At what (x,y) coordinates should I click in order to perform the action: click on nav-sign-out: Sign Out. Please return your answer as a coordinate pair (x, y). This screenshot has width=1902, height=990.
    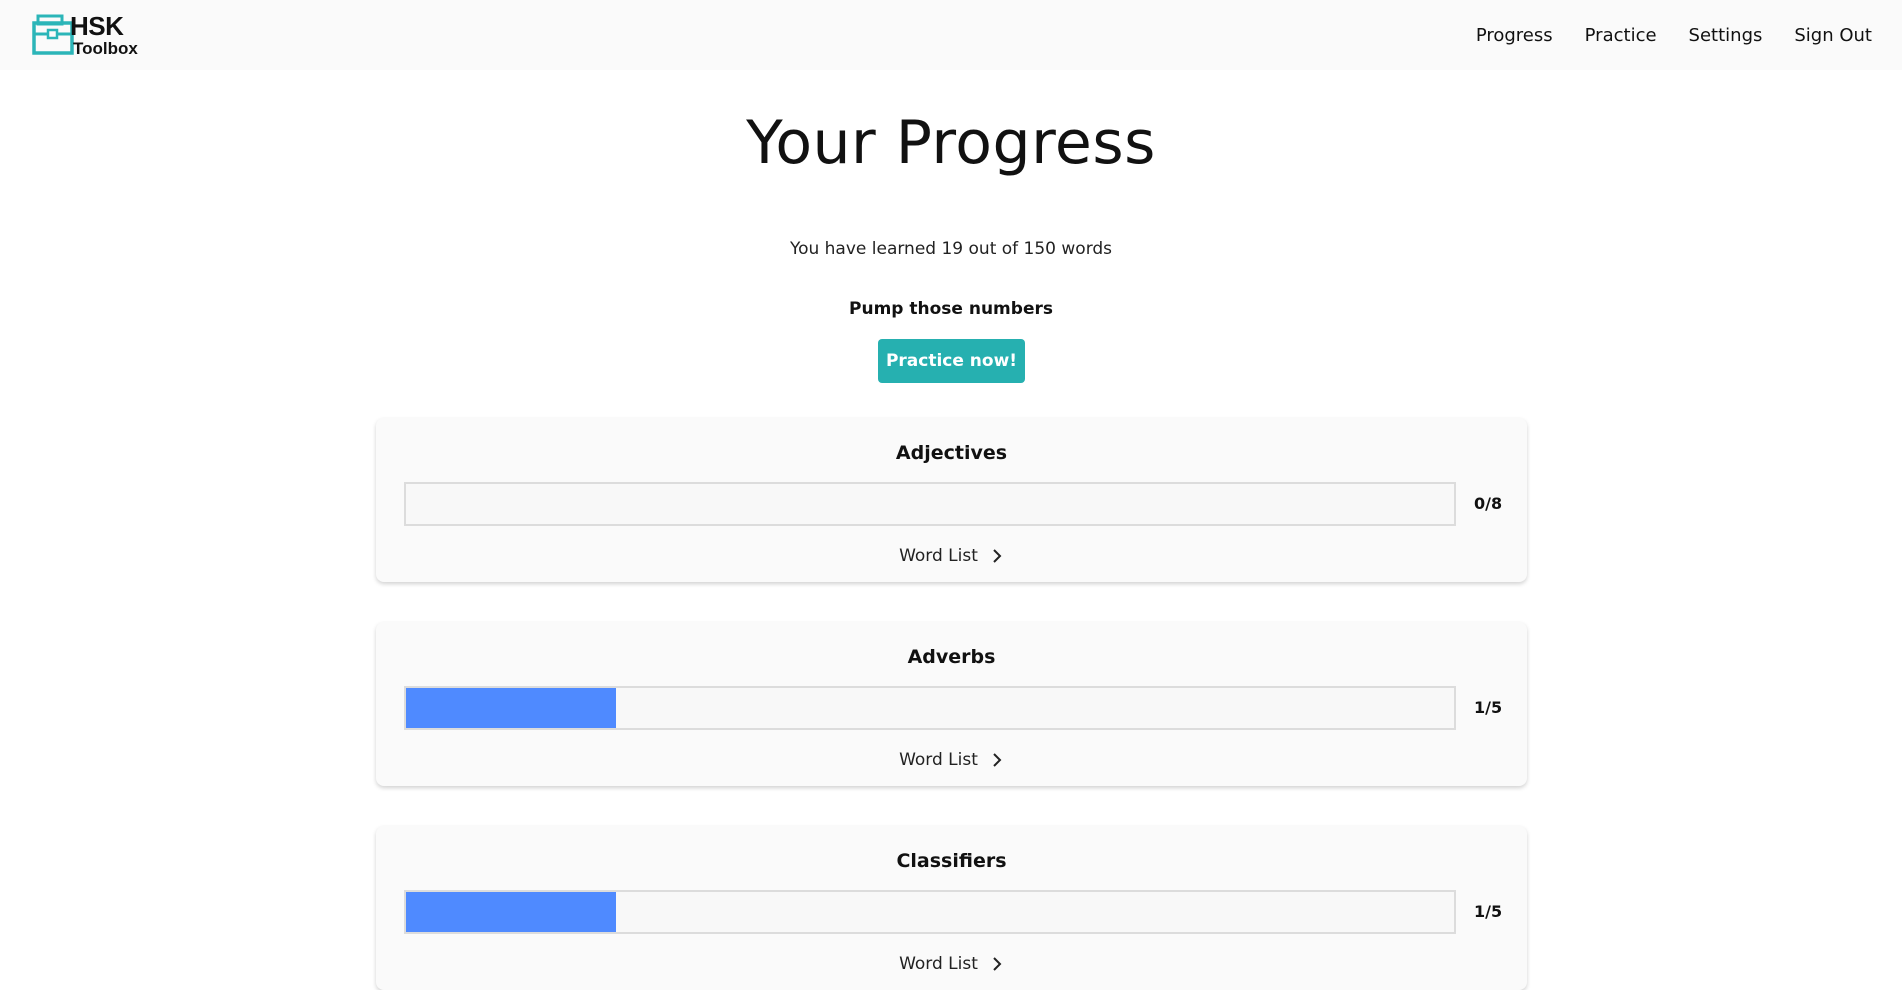
    Looking at the image, I should click on (1833, 35).